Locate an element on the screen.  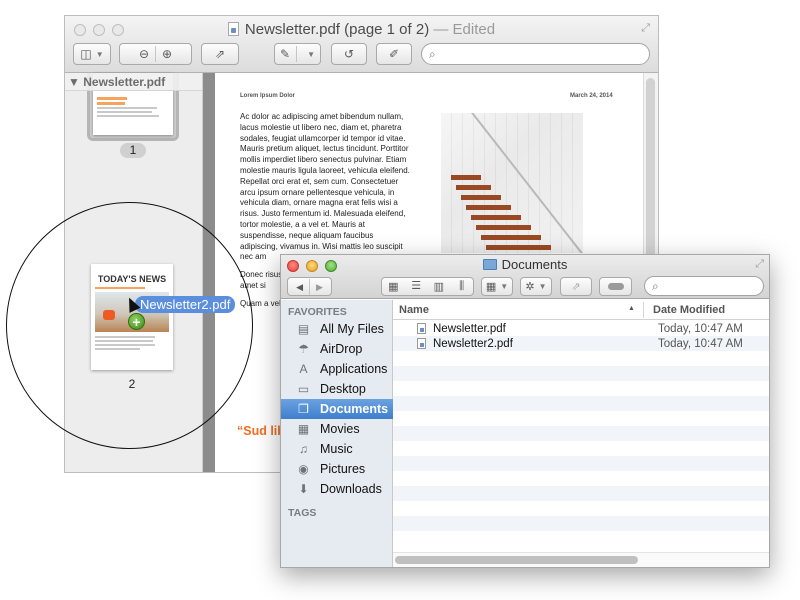
sidebar-view-button: ◫ ▼ is located at coordinates (92, 54).